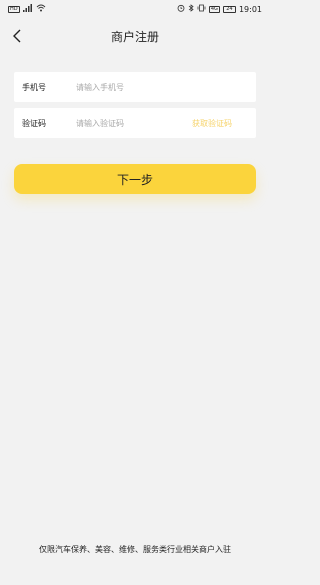 The image size is (320, 585). I want to click on chevron-left-icon, so click(17, 36).